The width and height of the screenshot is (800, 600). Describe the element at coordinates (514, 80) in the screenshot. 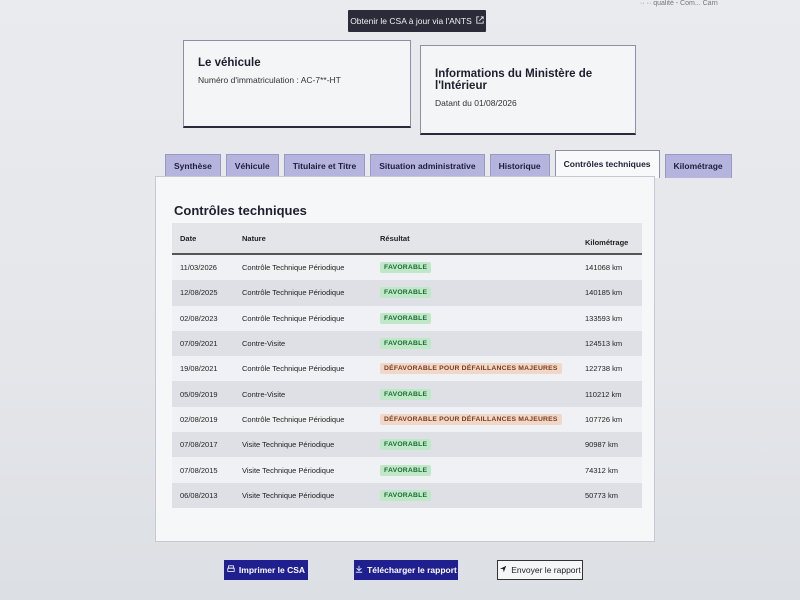

I see `ministry-card-title: Informations du Ministère de l'Intérieur` at that location.